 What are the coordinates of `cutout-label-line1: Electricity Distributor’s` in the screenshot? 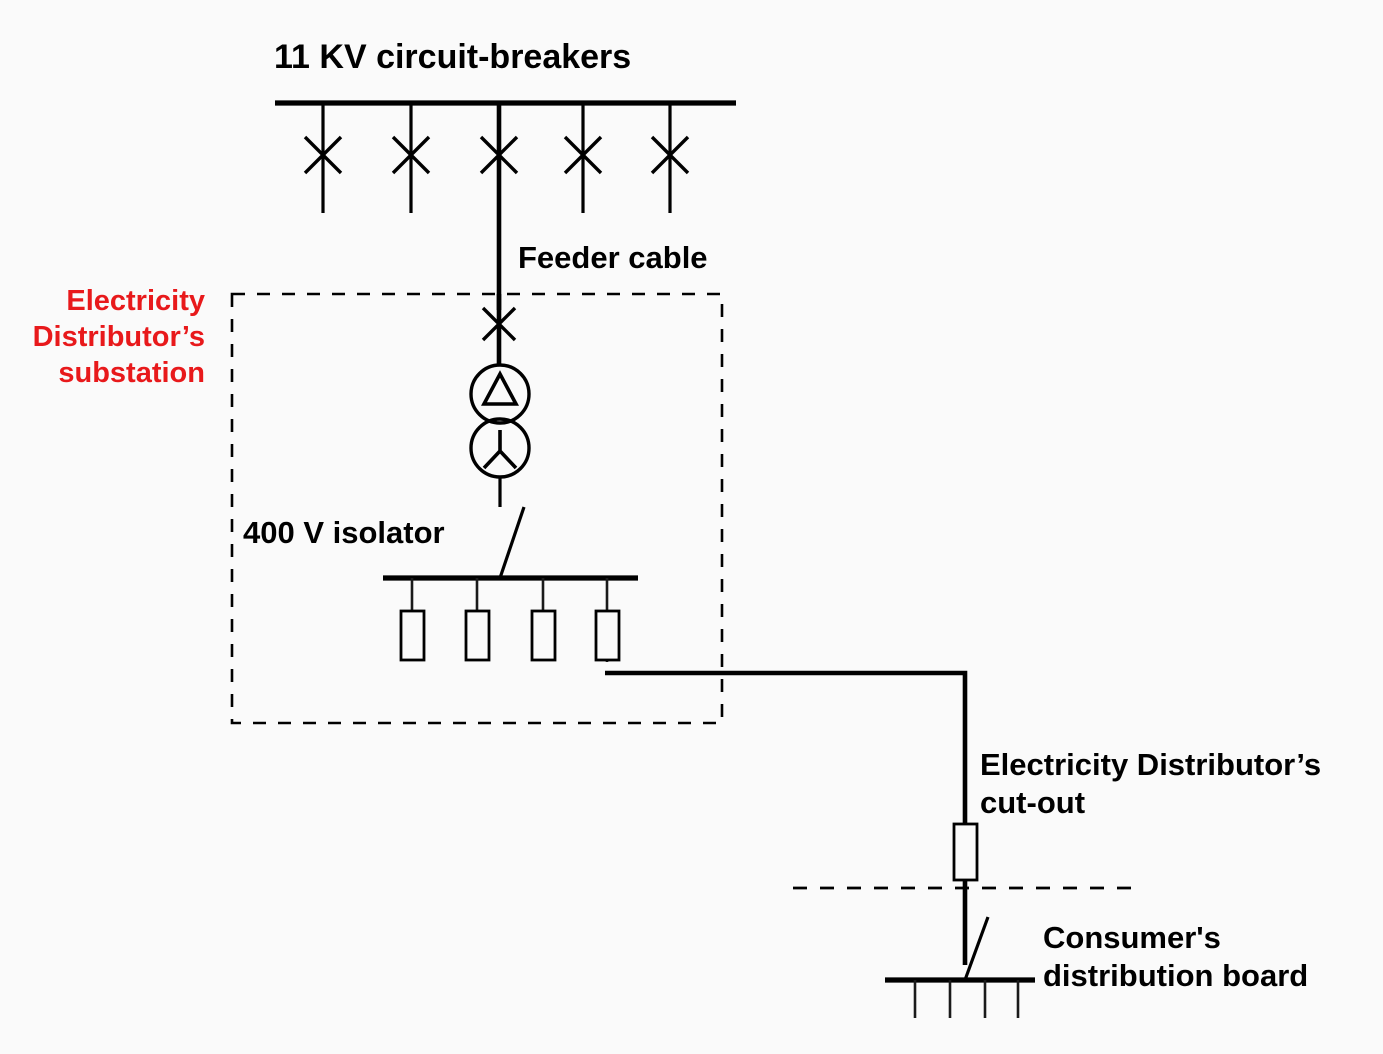 It's located at (1150, 764).